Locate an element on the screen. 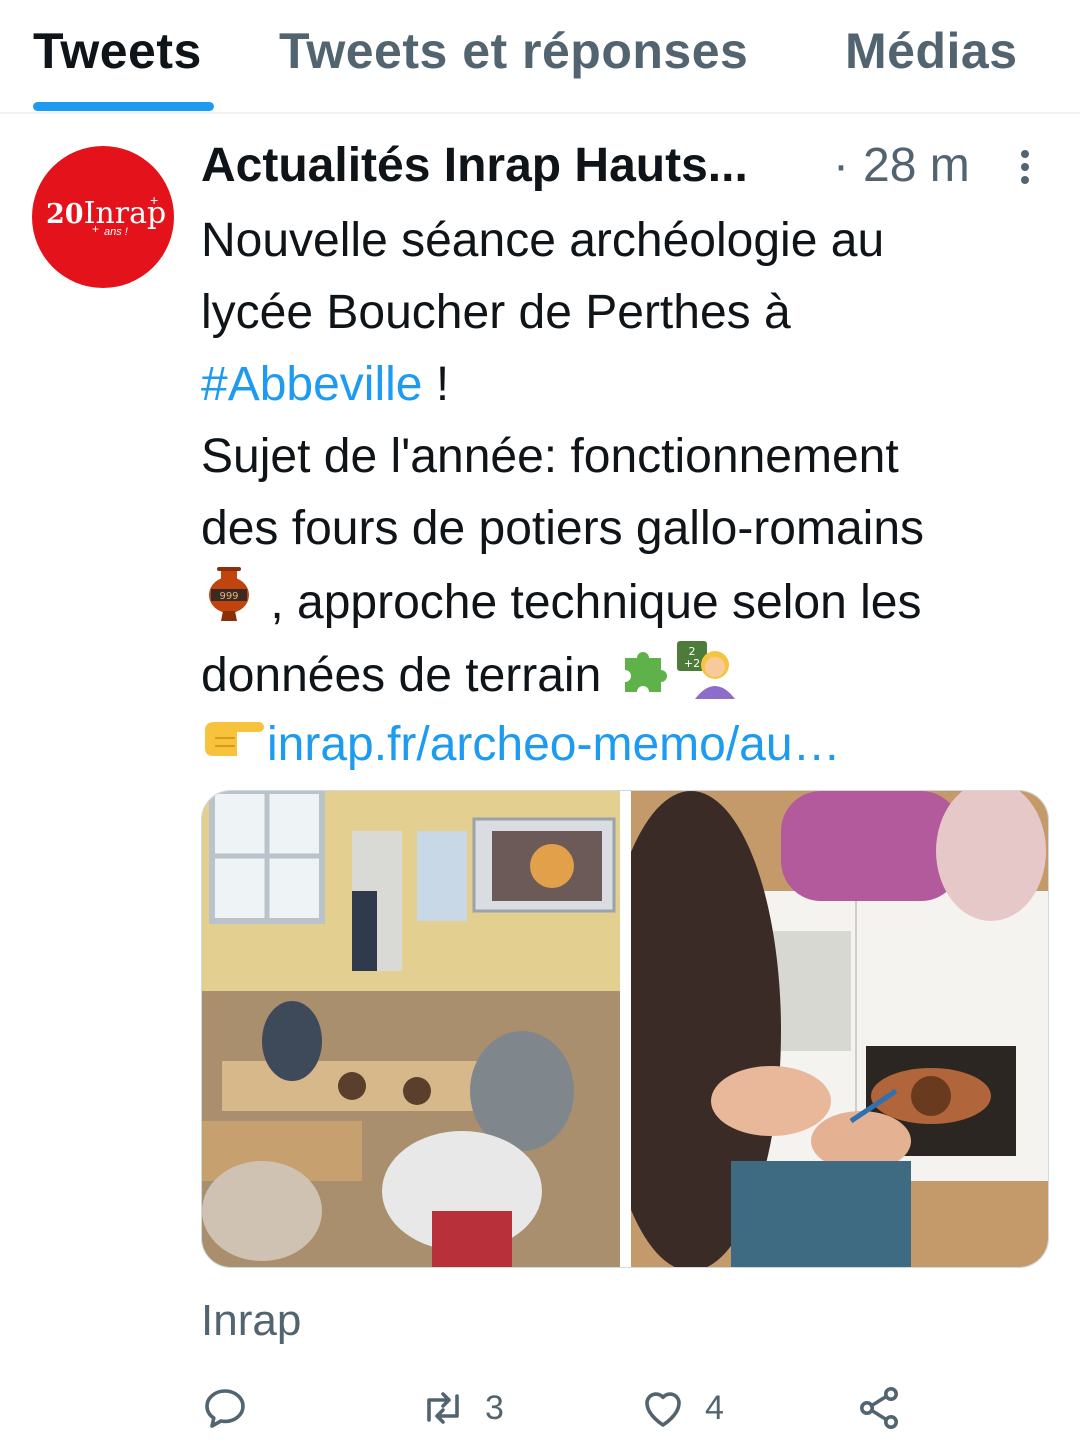  reply-button is located at coordinates (234, 1408).